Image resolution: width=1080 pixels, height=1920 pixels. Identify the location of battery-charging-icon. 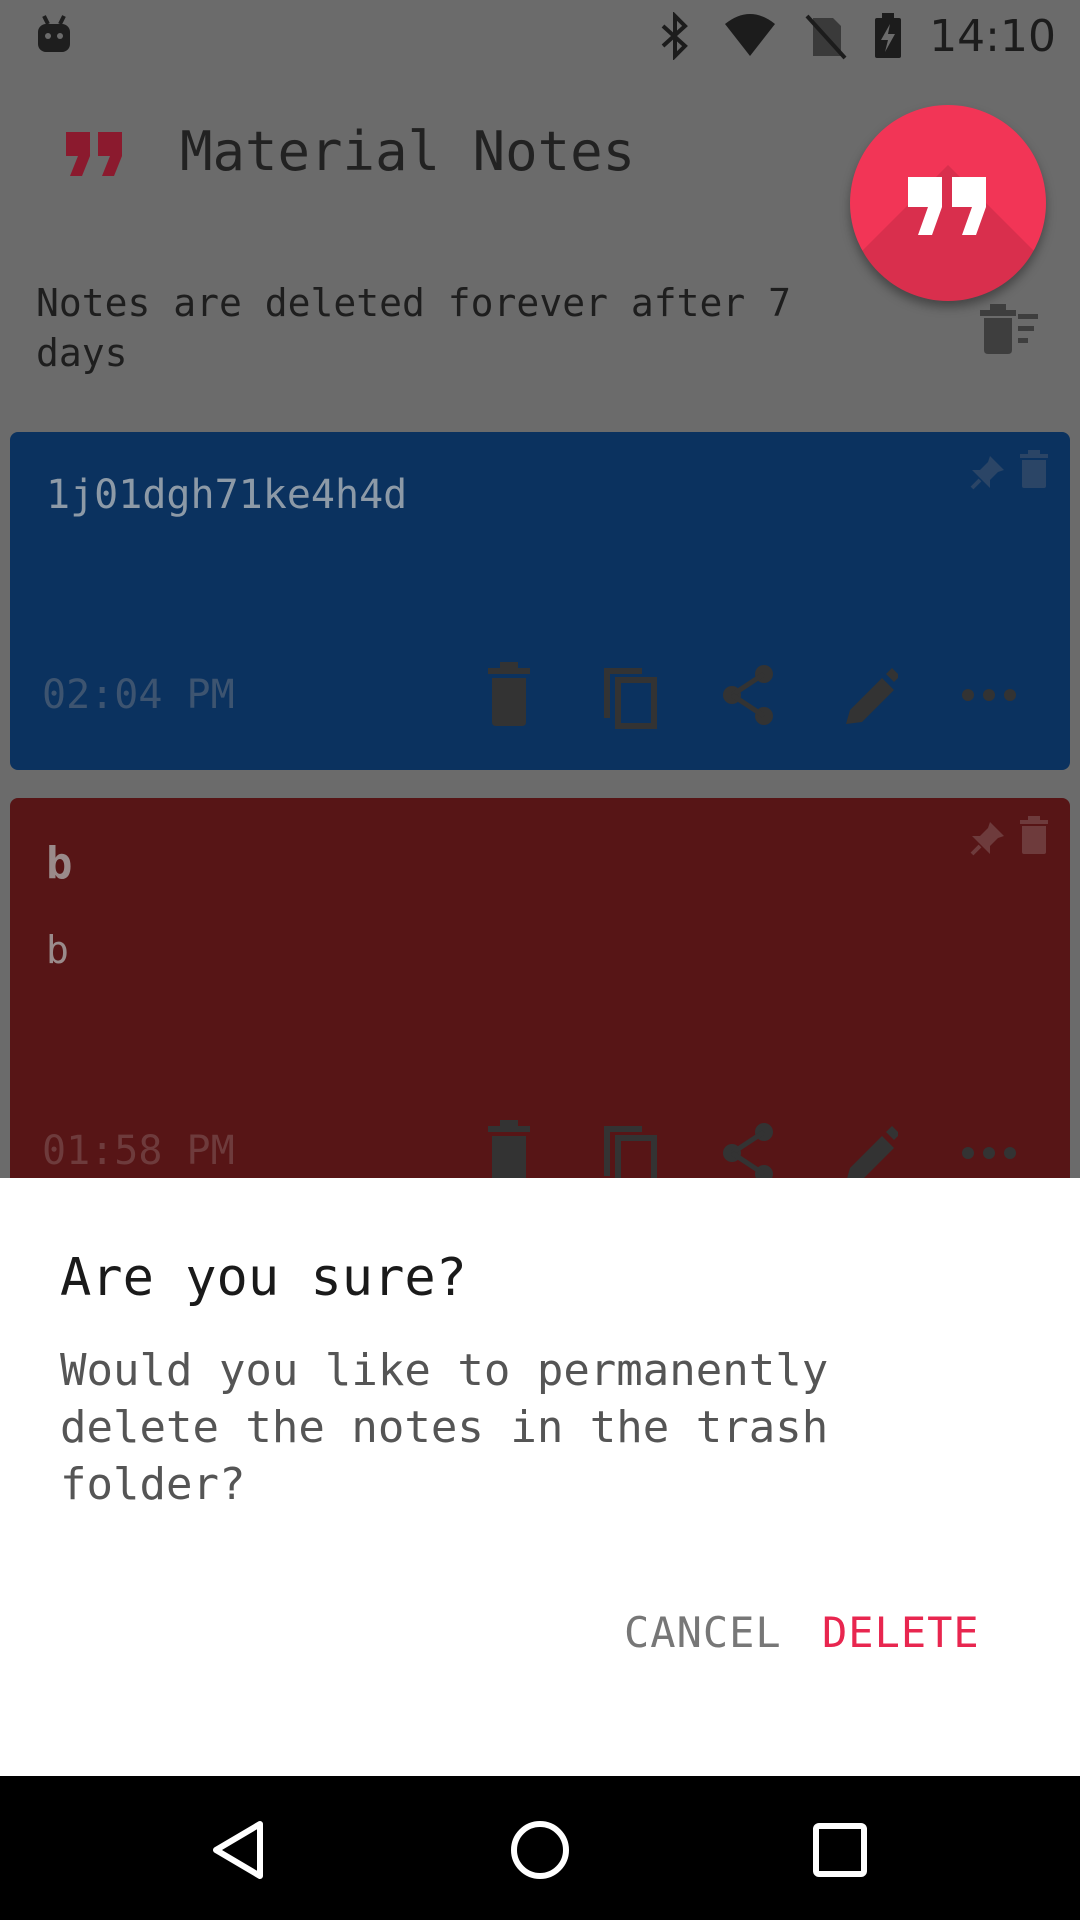
(888, 35).